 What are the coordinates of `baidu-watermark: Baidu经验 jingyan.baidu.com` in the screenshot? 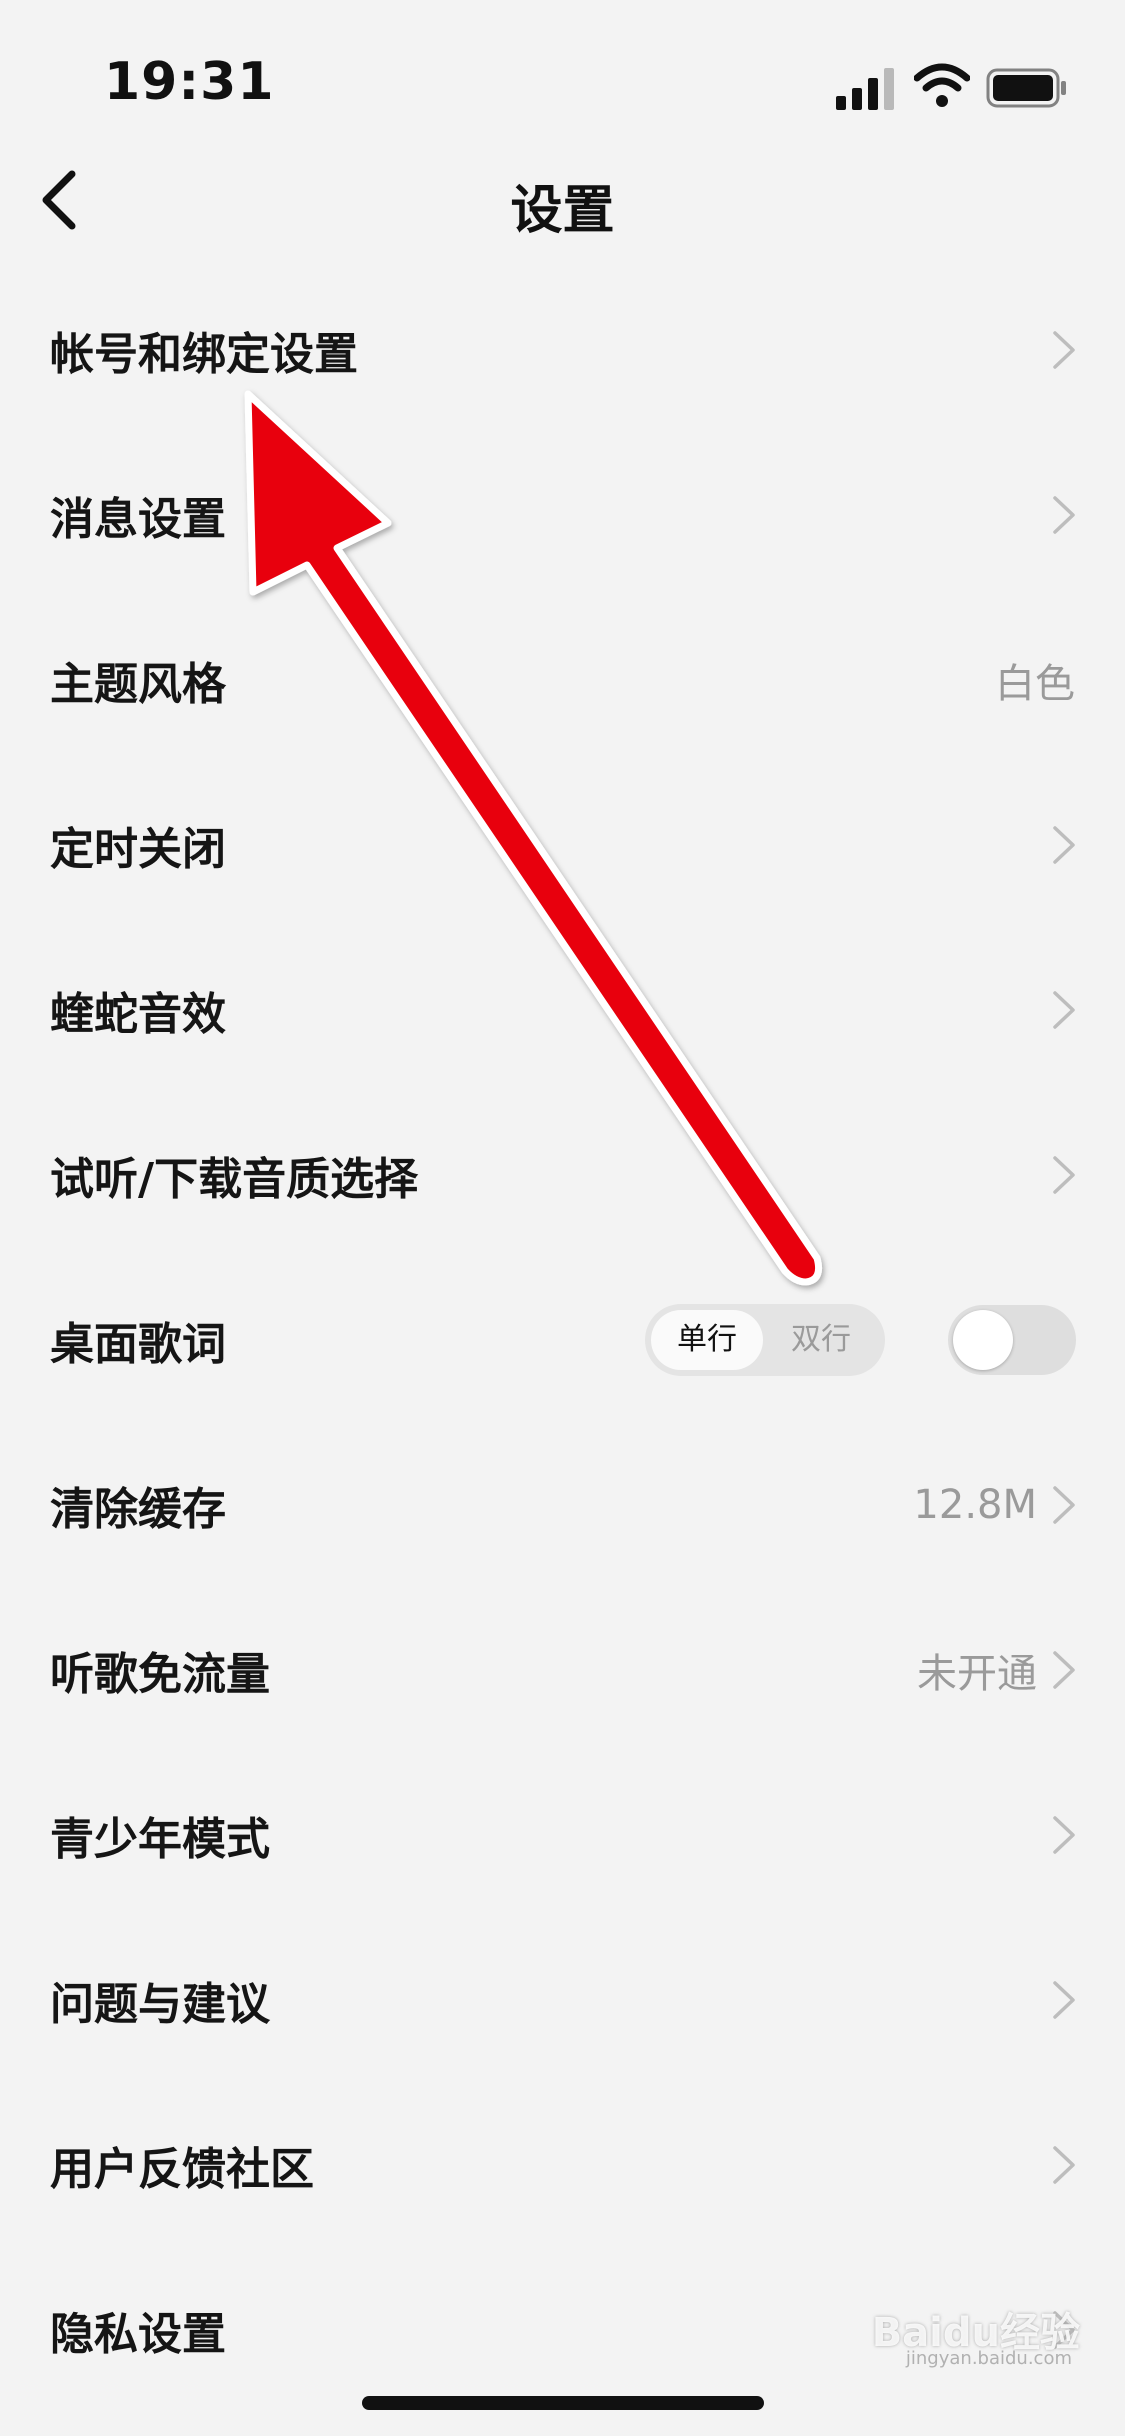 It's located at (970, 2340).